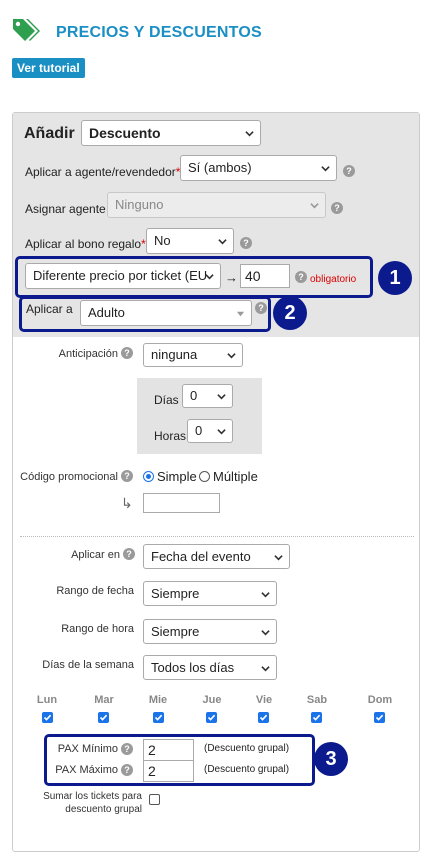 The height and width of the screenshot is (852, 432). What do you see at coordinates (88, 665) in the screenshot?
I see `weekdays-label: Días de la semana` at bounding box center [88, 665].